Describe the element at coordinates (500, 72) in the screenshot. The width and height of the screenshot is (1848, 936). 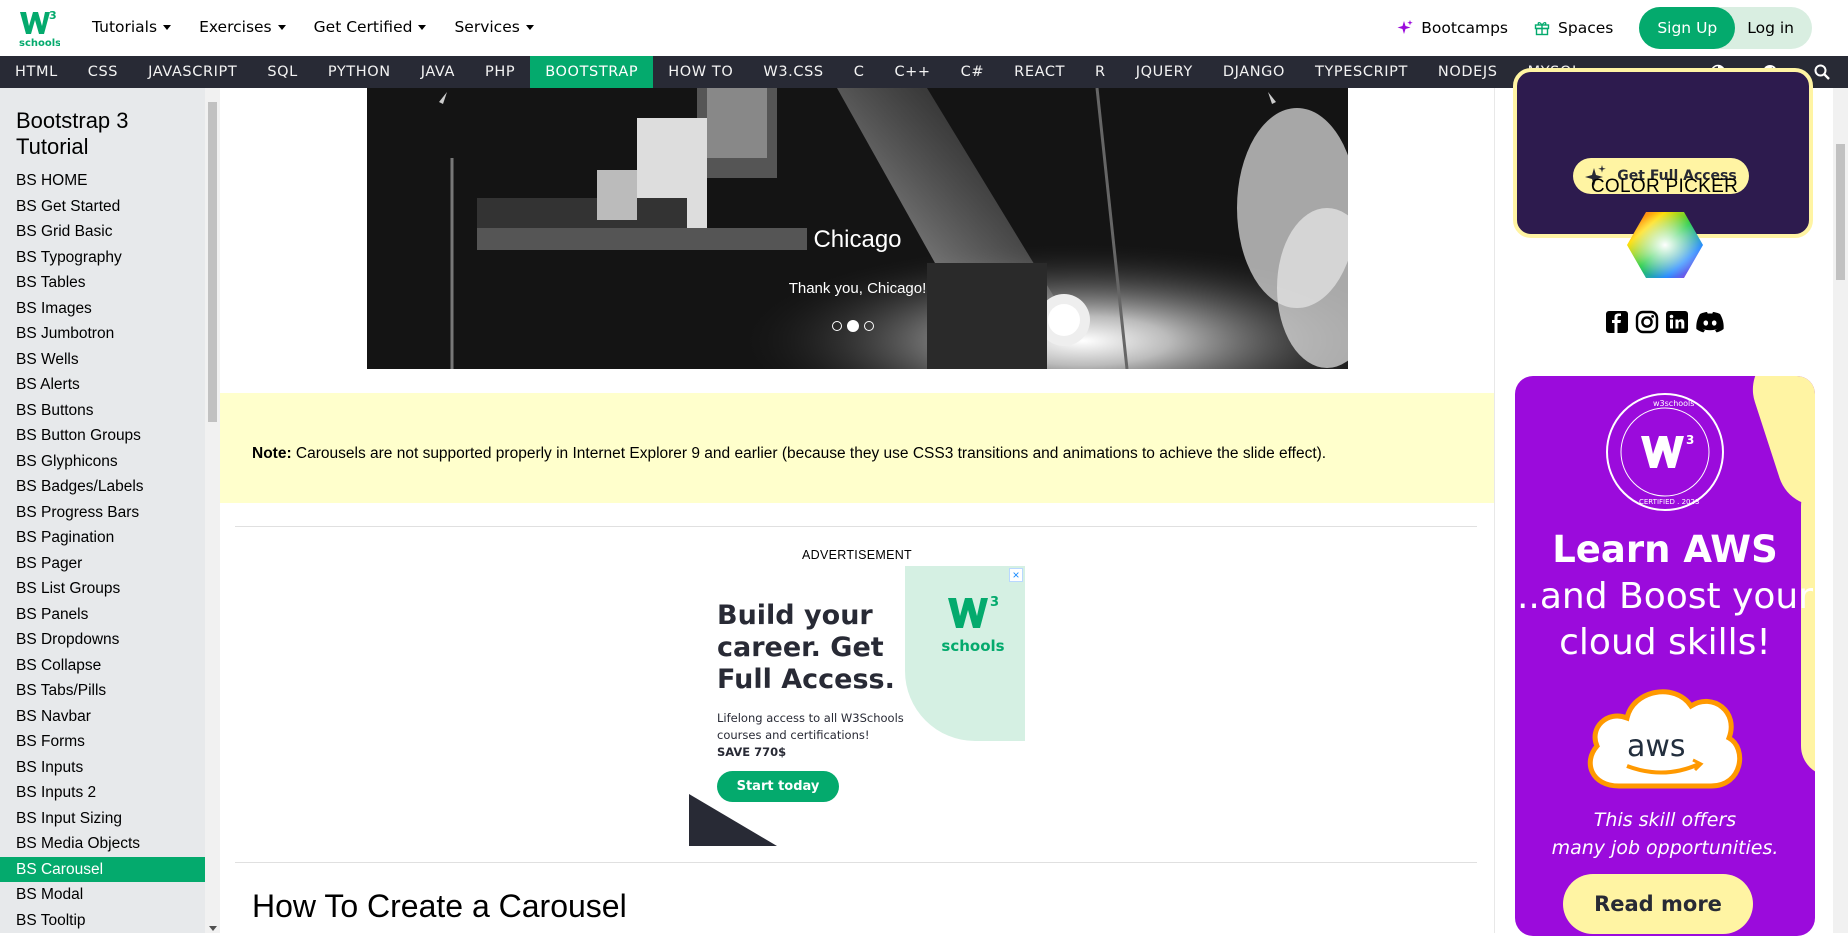
I see `nav-php: PHP` at that location.